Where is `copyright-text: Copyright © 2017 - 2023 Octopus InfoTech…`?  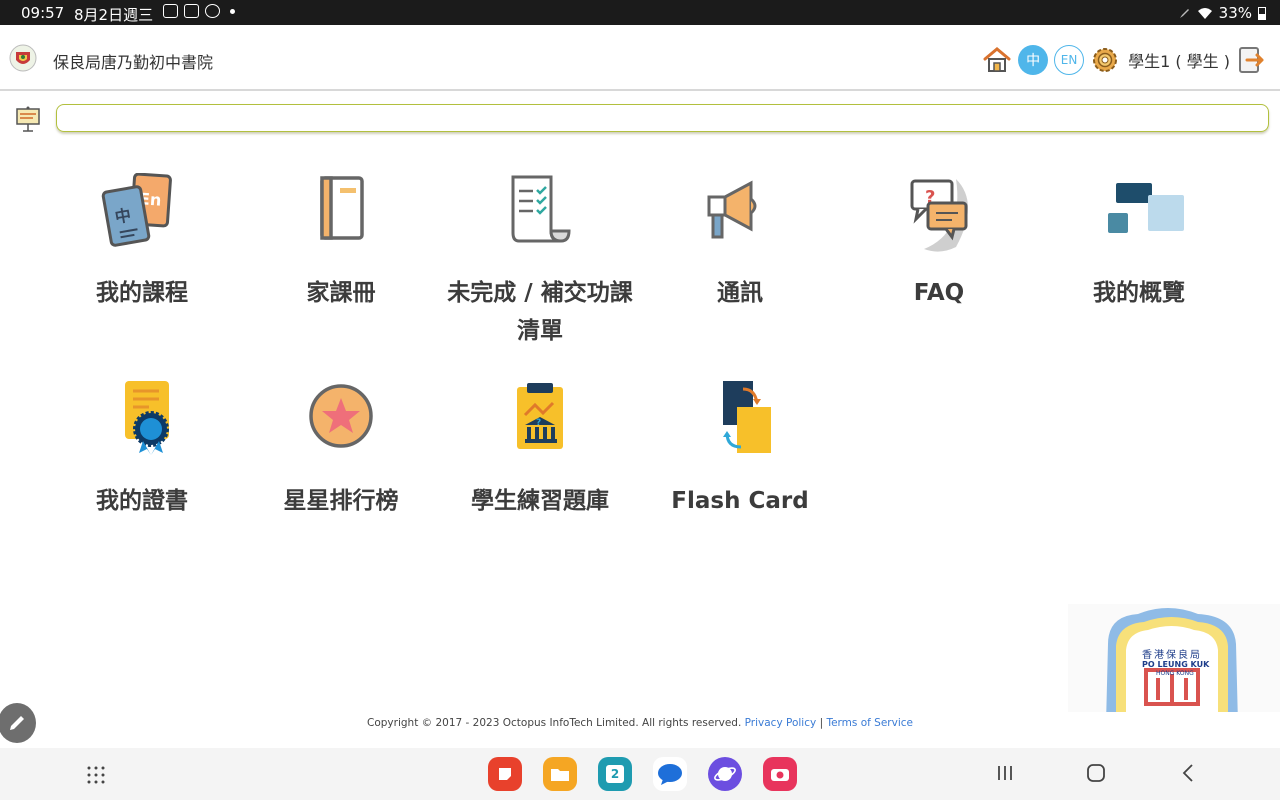
copyright-text: Copyright © 2017 - 2023 Octopus InfoTech… is located at coordinates (554, 723).